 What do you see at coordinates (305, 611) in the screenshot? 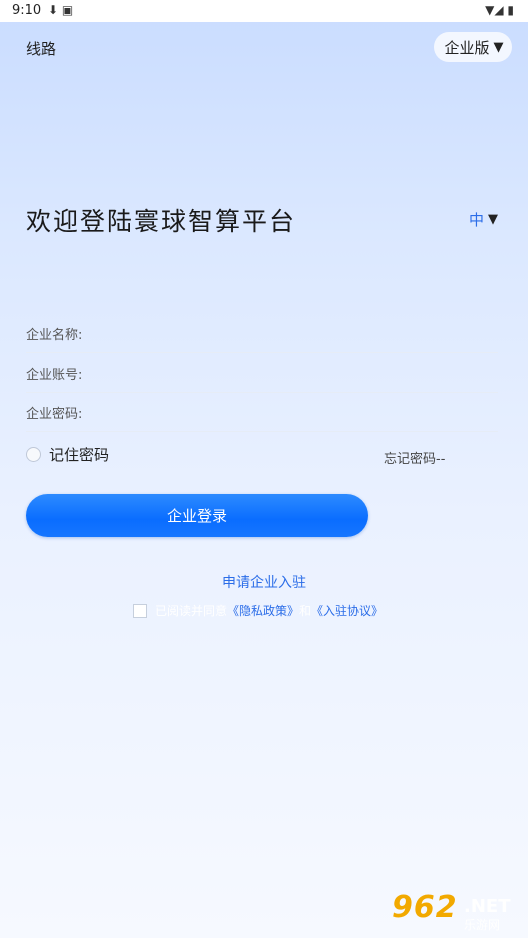
I see `agreement-and: 和` at bounding box center [305, 611].